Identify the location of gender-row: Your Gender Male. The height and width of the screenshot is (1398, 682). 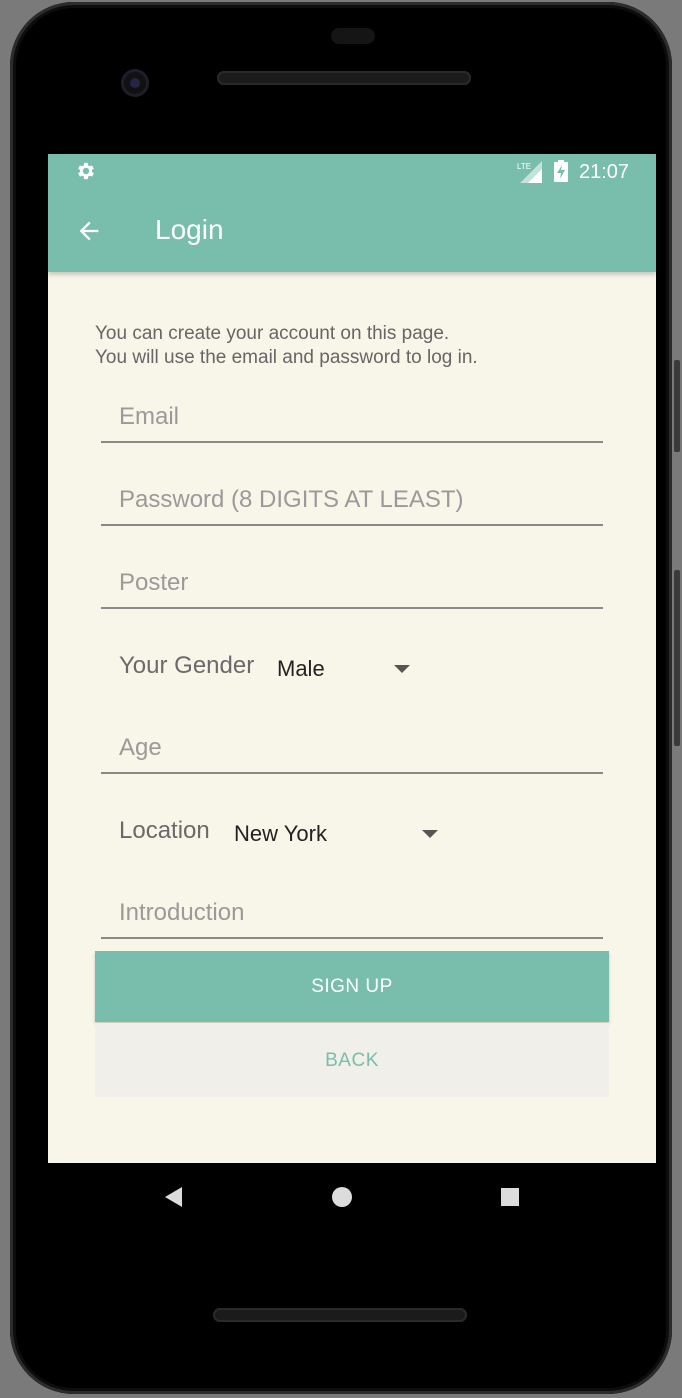
(301, 667).